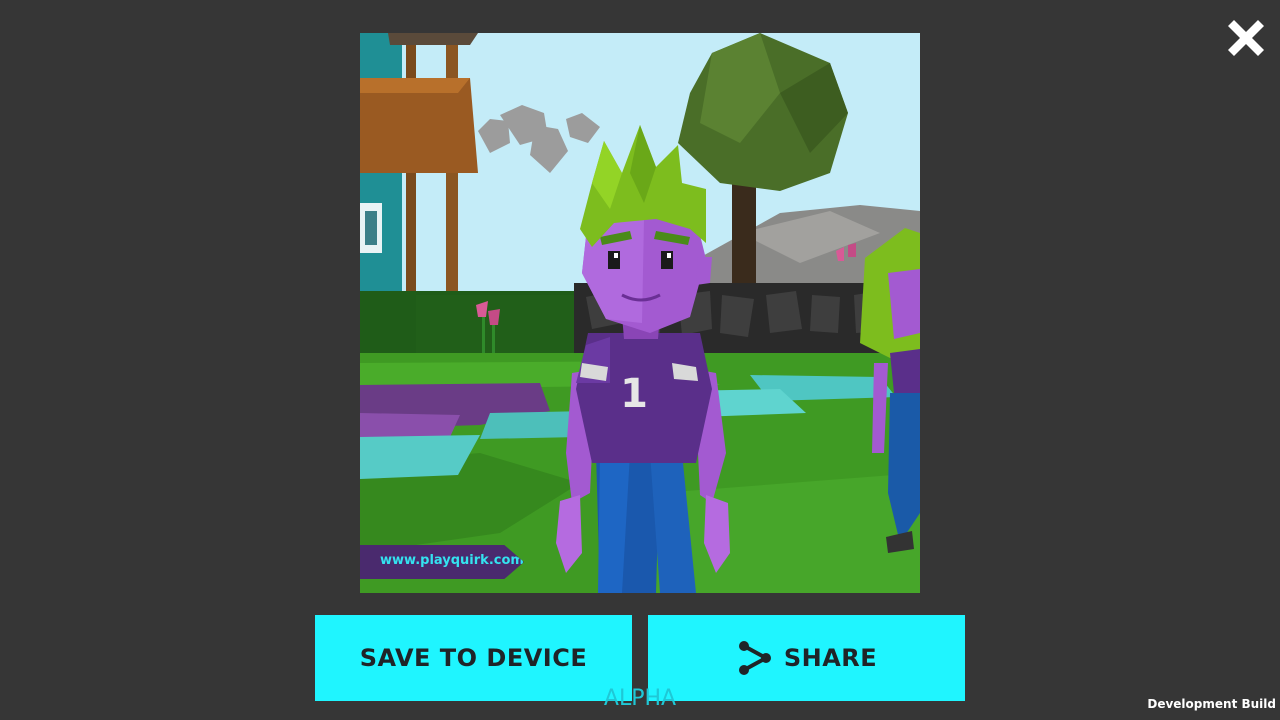 The width and height of the screenshot is (1280, 720). What do you see at coordinates (640, 698) in the screenshot?
I see `alpha-label: ALPHA` at bounding box center [640, 698].